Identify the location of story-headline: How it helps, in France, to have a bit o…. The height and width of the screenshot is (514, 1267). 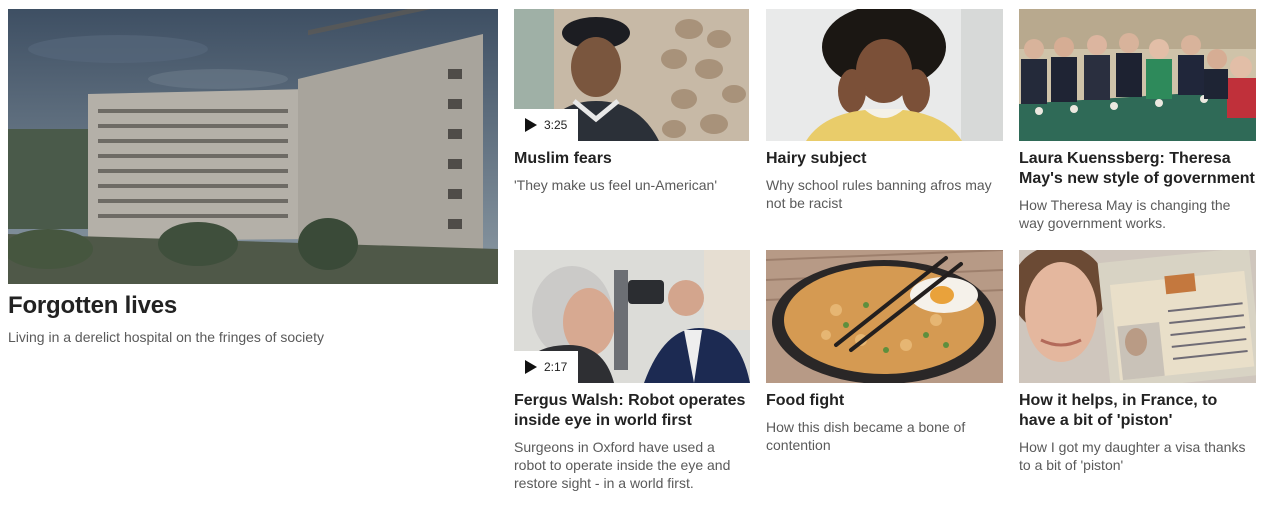
(1137, 411).